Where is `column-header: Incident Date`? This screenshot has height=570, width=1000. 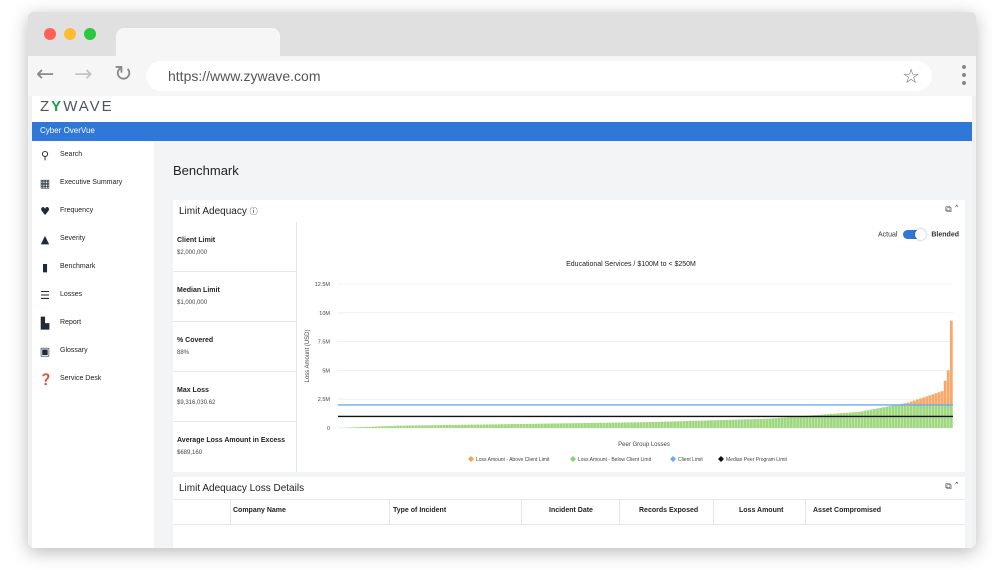
column-header: Incident Date is located at coordinates (571, 510).